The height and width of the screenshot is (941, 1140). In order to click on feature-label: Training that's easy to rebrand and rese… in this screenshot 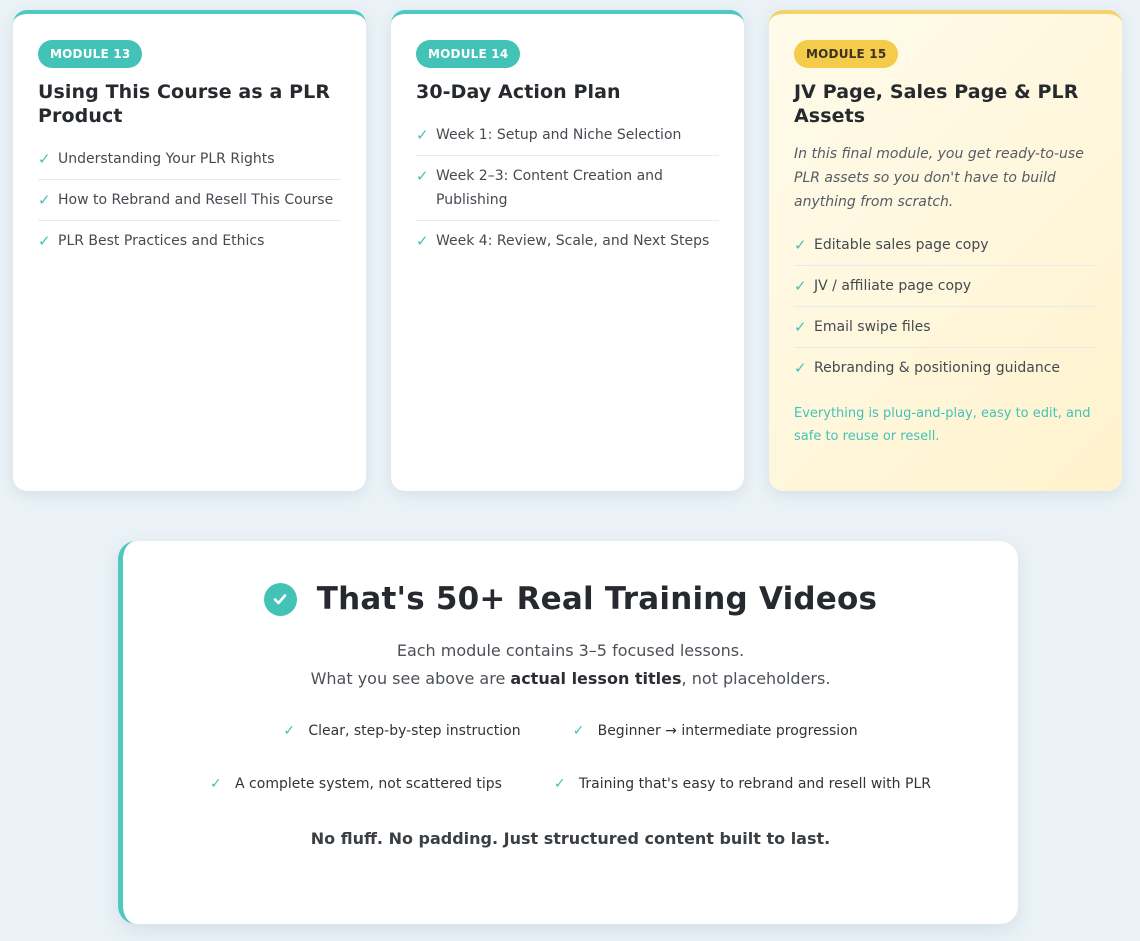, I will do `click(754, 784)`.